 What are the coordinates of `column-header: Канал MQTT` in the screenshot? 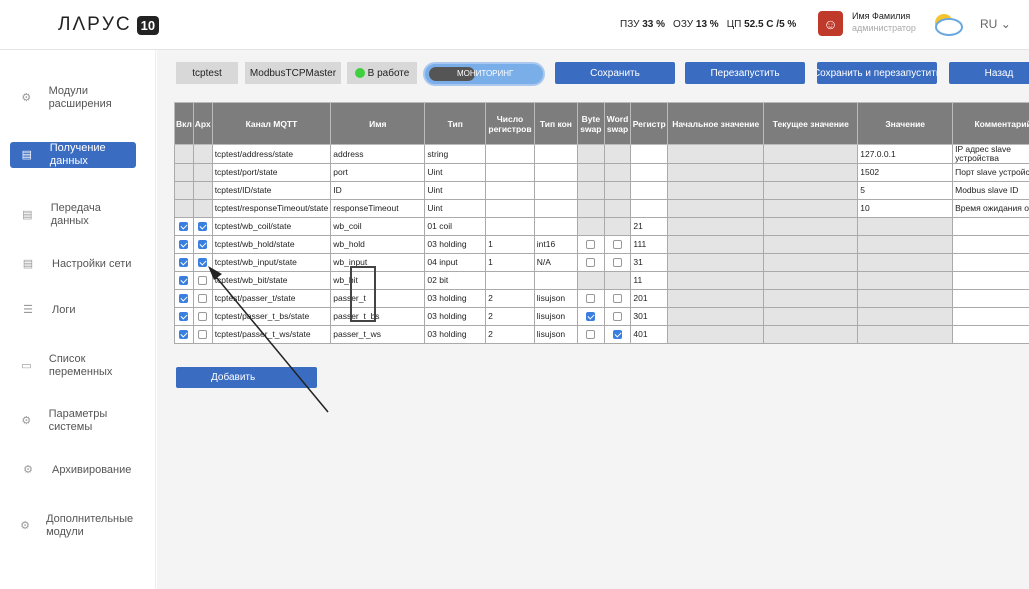 It's located at (271, 123).